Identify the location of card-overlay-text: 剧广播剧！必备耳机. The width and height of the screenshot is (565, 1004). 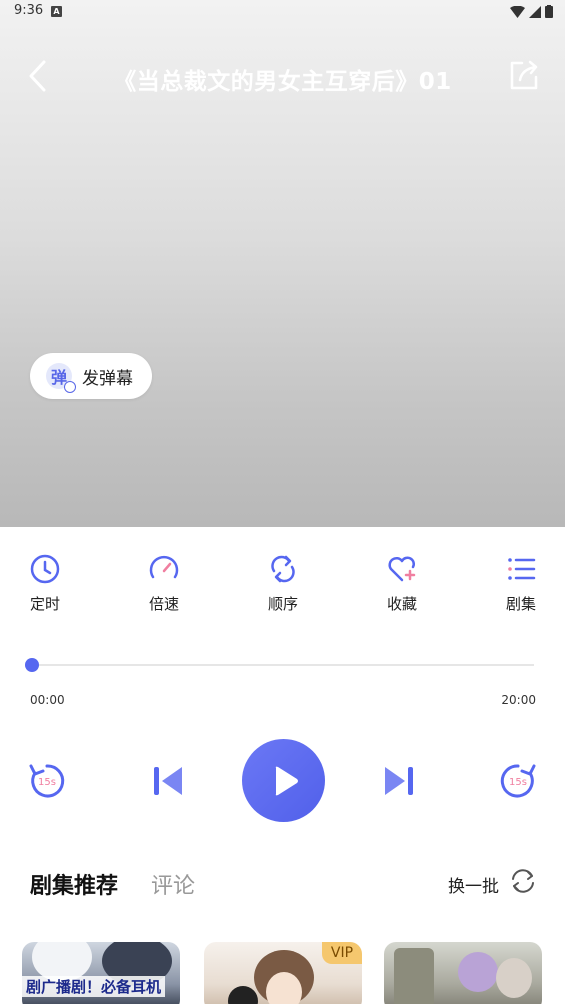
(94, 986).